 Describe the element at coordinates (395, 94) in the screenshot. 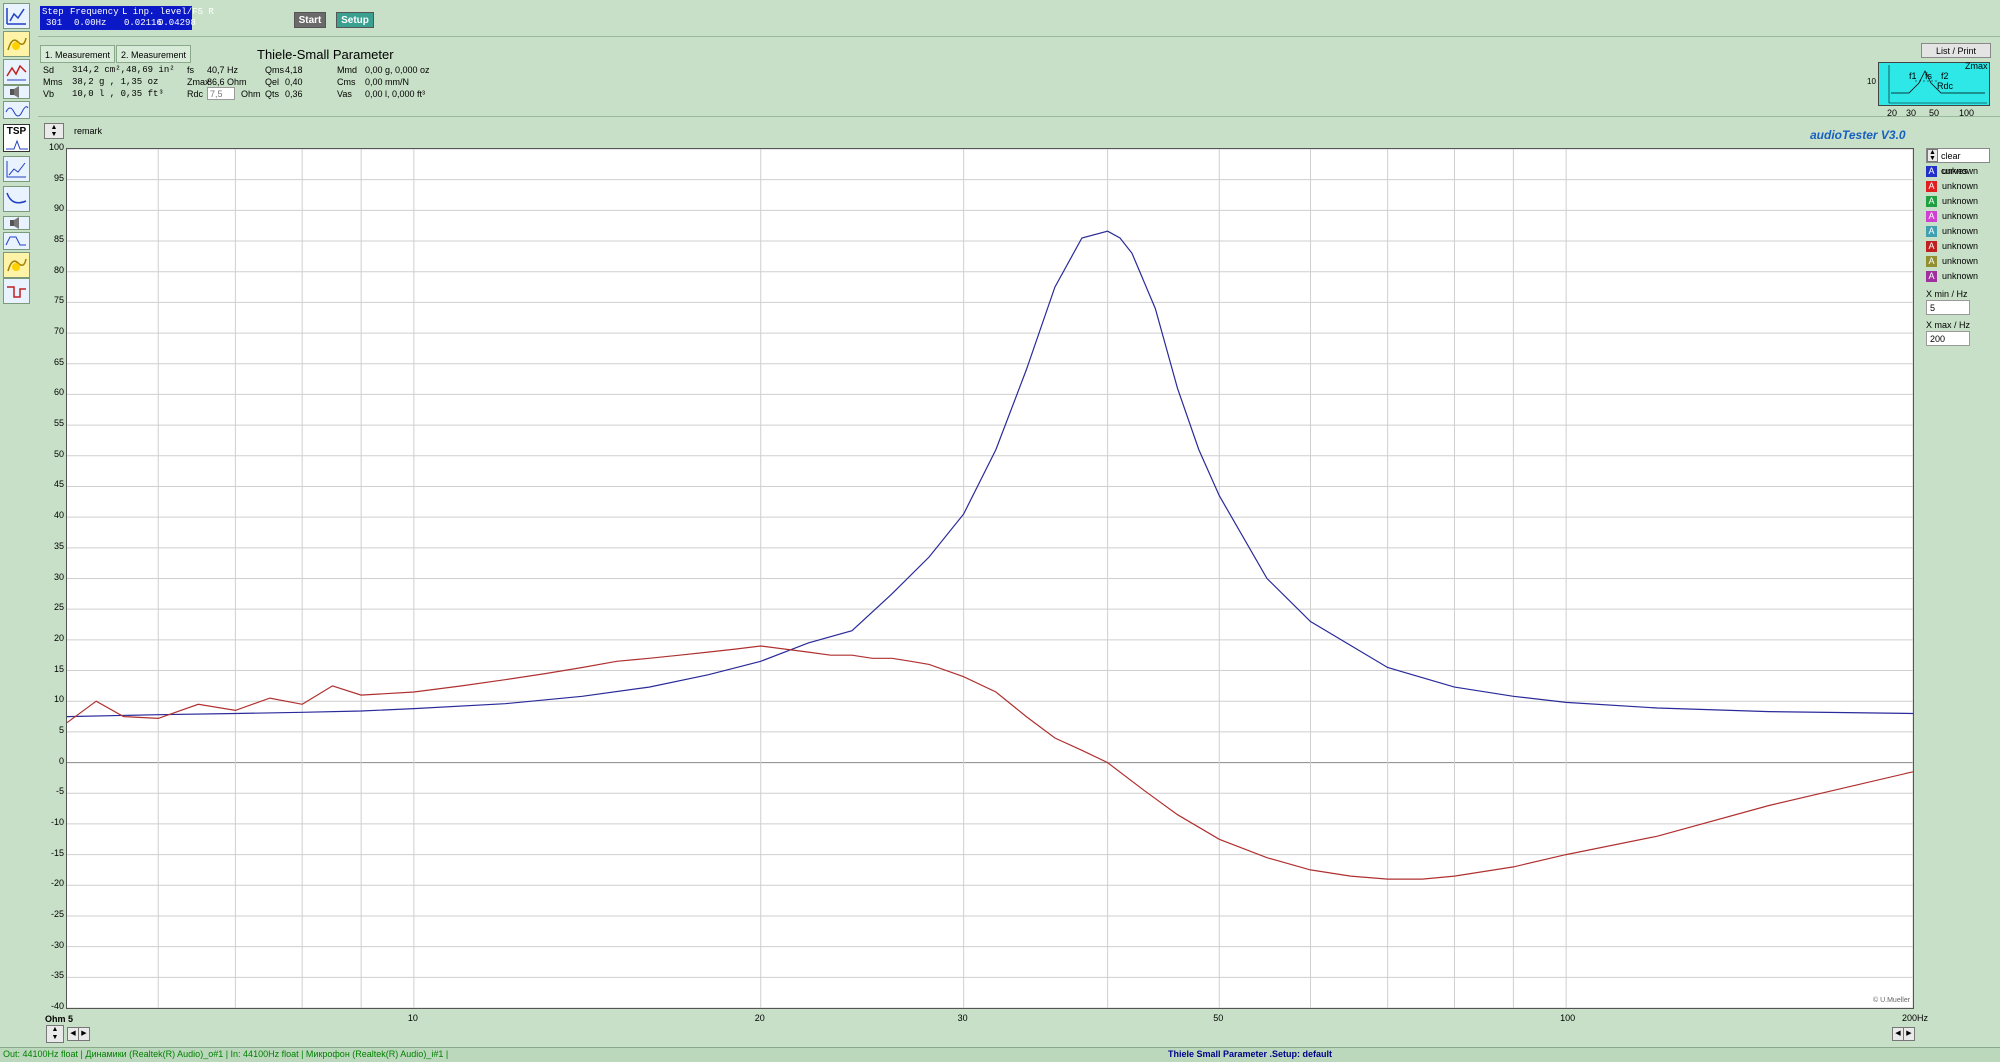

I see `vas-value: 0,00 l, 0,000 ft³` at that location.